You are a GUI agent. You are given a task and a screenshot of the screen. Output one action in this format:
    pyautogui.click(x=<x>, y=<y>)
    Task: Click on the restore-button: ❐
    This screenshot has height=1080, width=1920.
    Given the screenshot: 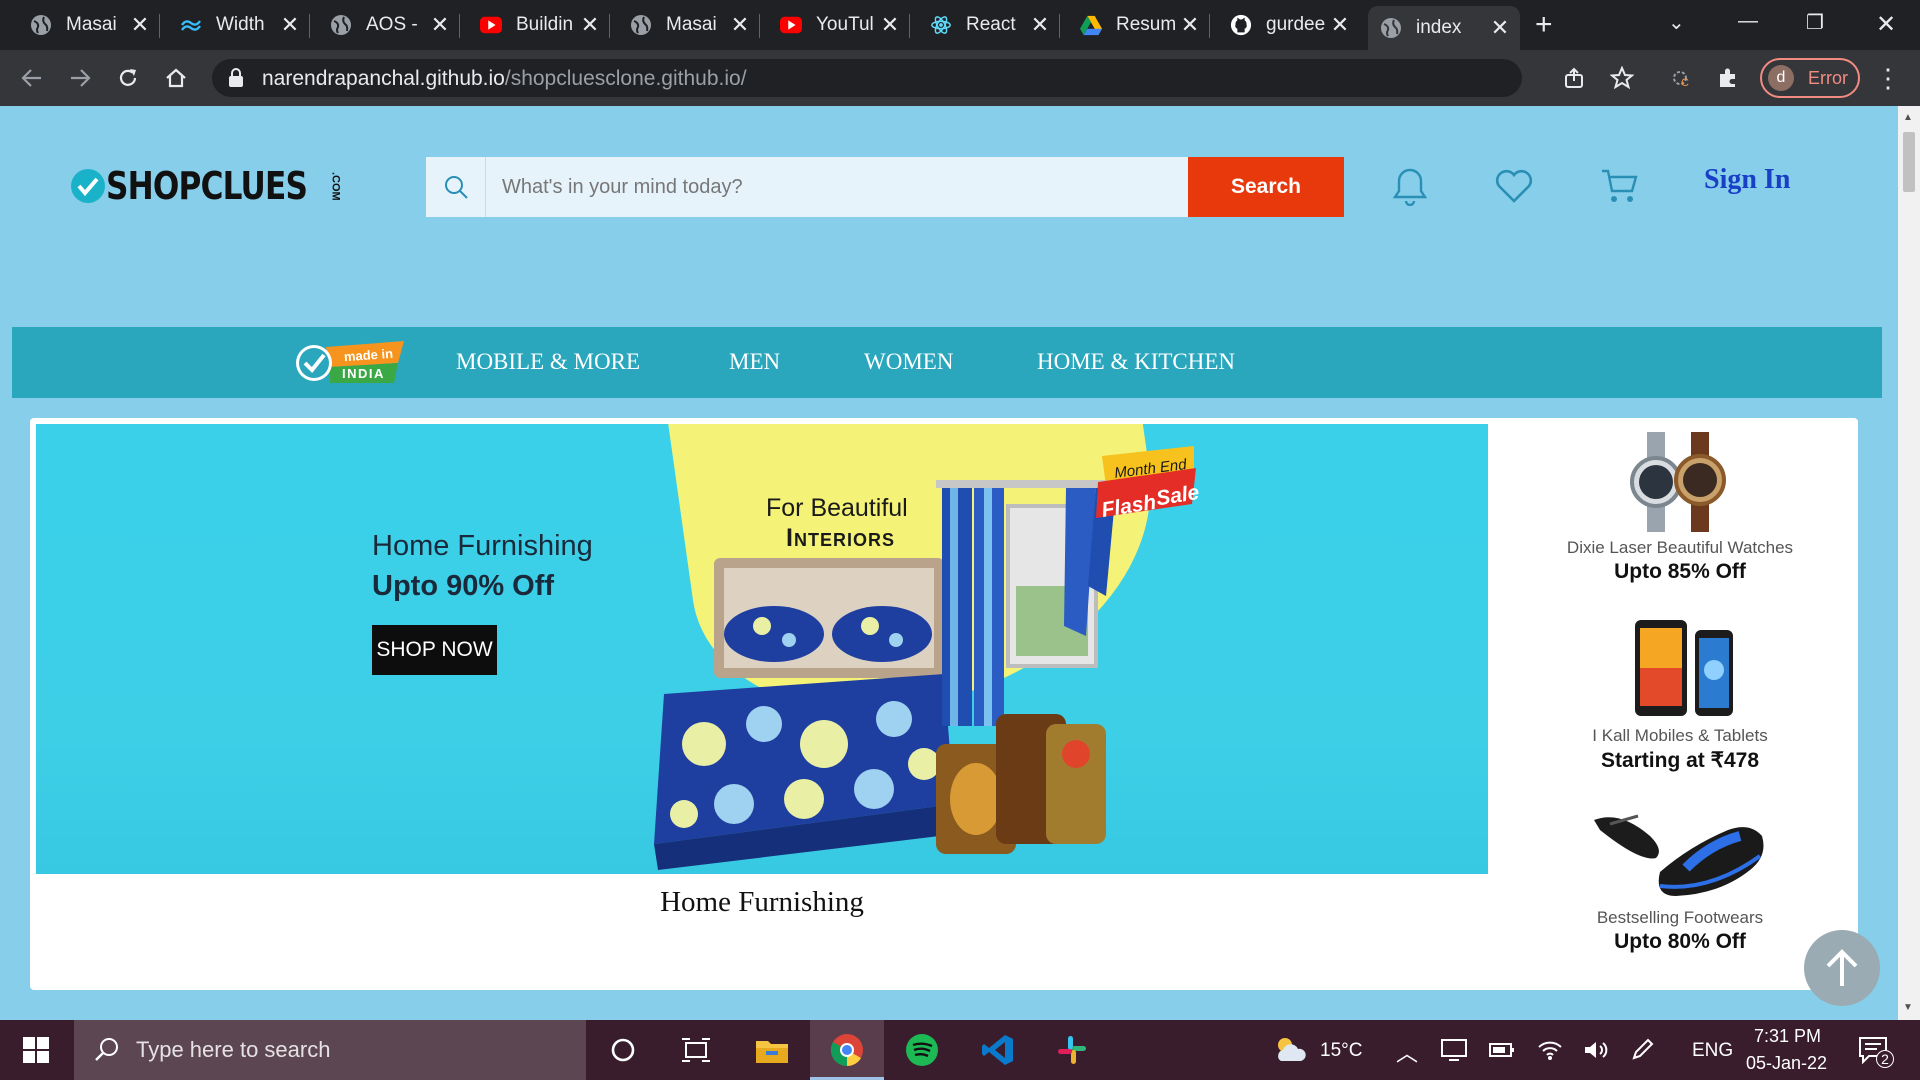 What is the action you would take?
    pyautogui.click(x=1815, y=22)
    